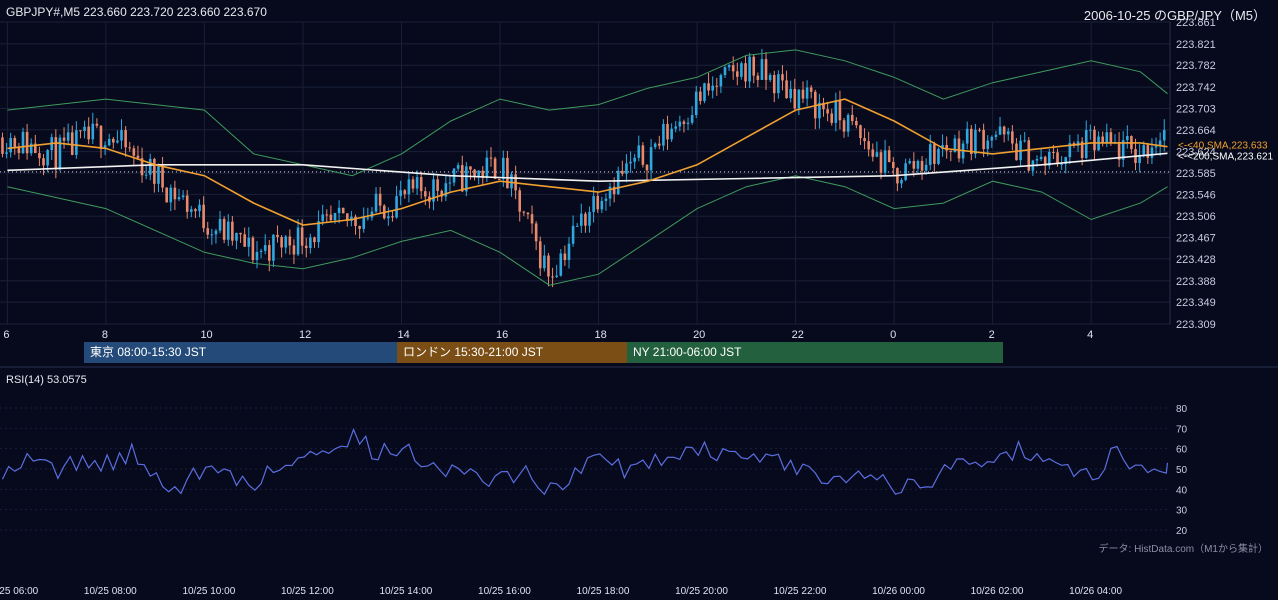  I want to click on price-y-tick-label: 223.585, so click(1196, 174).